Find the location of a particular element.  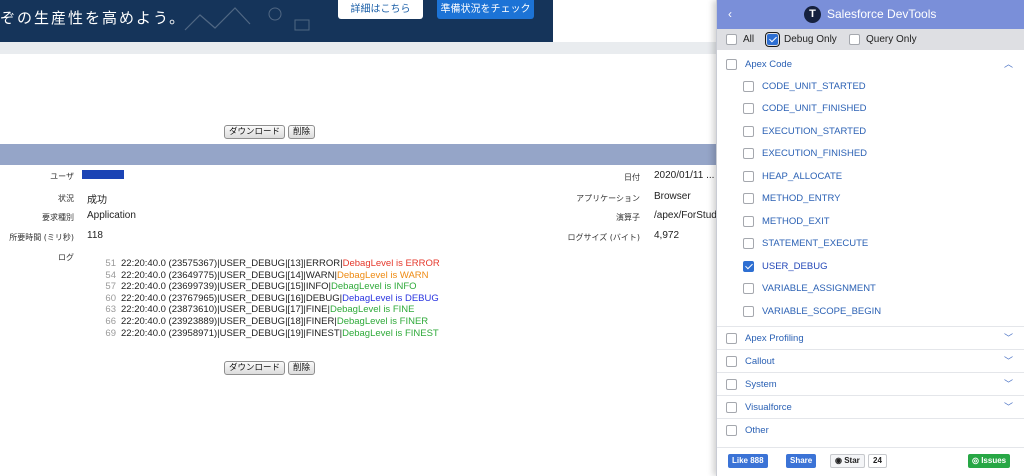

line-number: 57 is located at coordinates (110, 287).